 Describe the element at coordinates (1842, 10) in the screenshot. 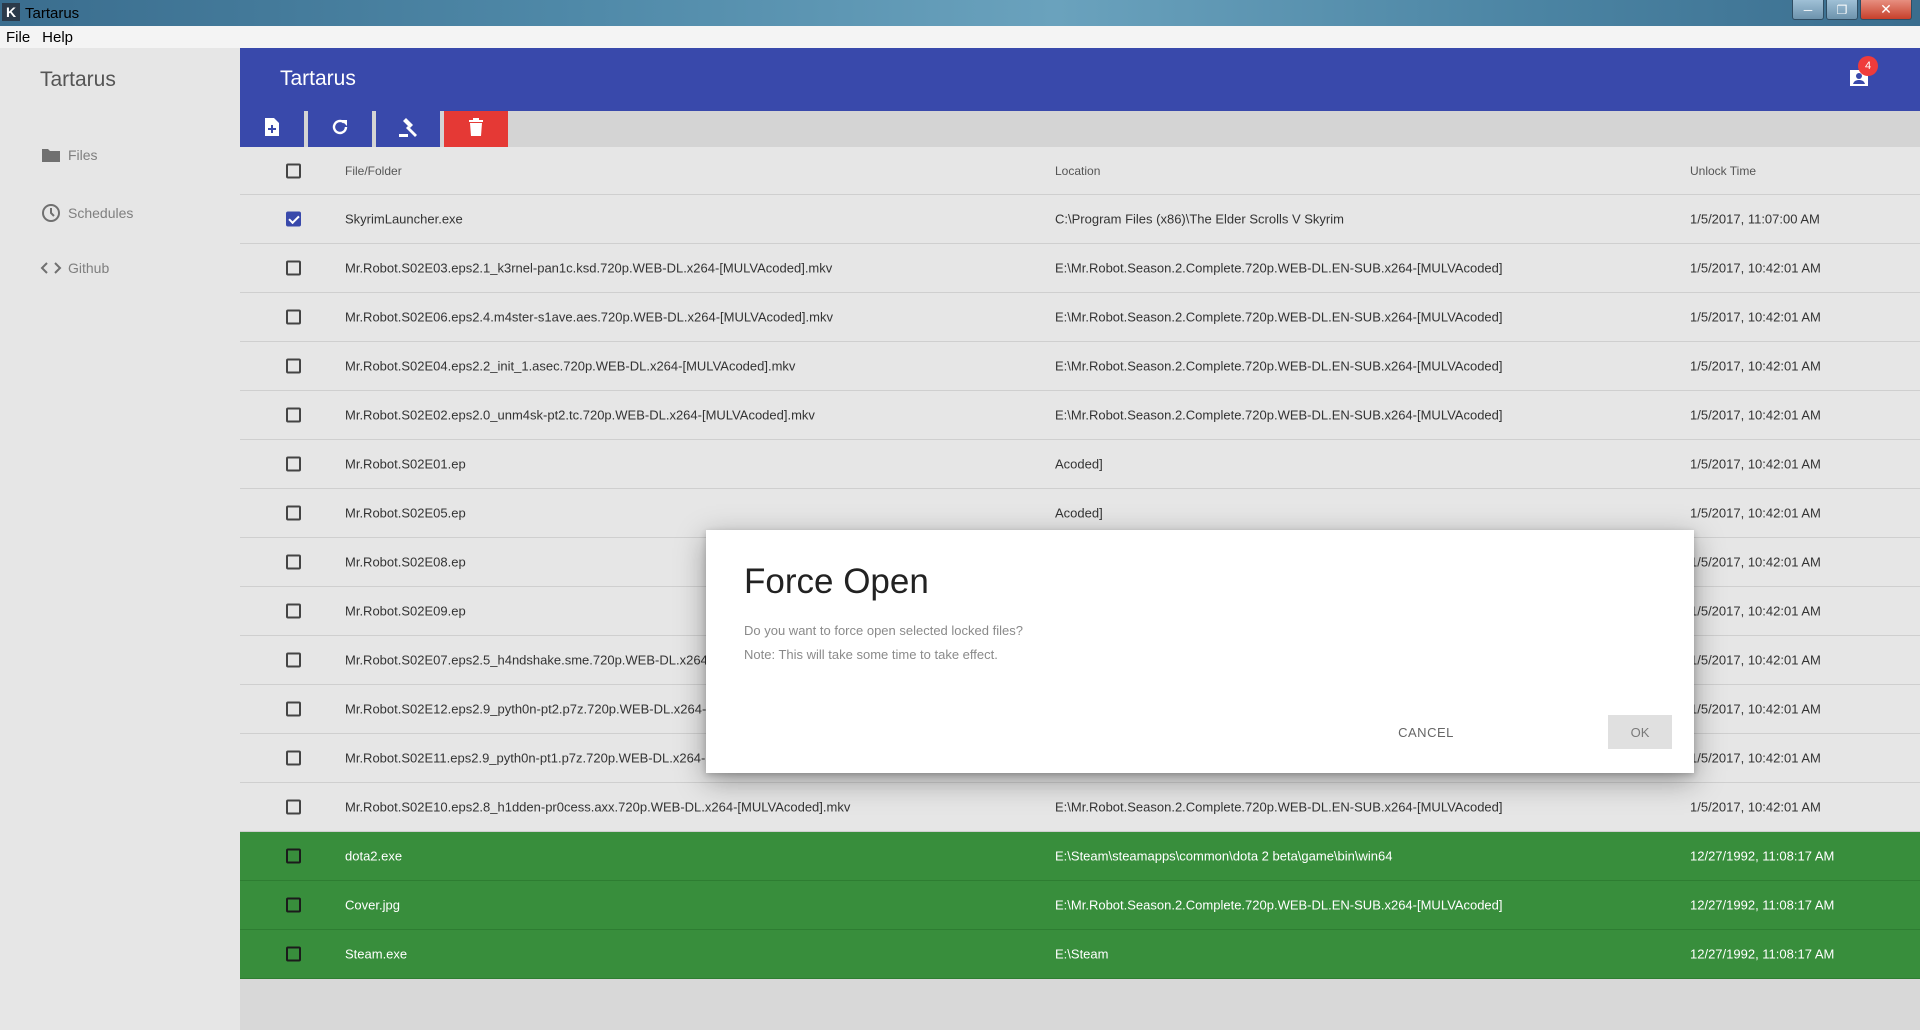

I see `maximize-icon: ❐` at that location.